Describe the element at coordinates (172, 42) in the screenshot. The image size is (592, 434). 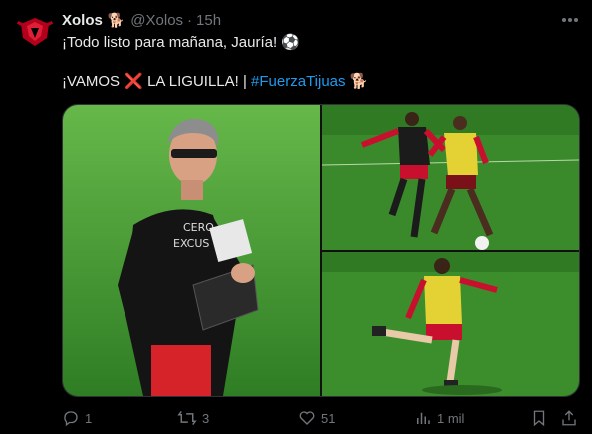
I see `tweet-text: ¡Todo listo para mañana, Jauría!` at that location.